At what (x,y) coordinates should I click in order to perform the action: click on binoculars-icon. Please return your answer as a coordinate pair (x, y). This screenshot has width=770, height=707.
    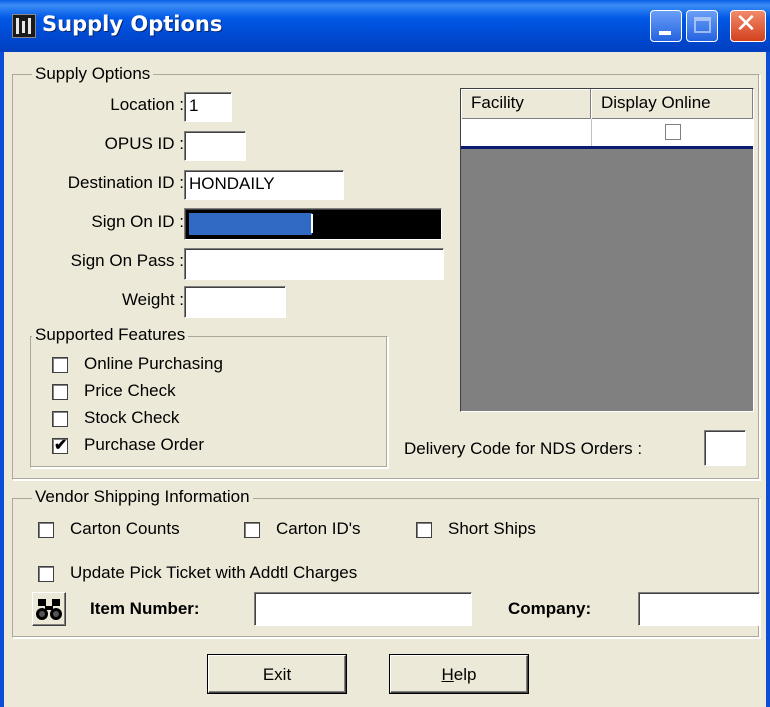
    Looking at the image, I should click on (49, 609).